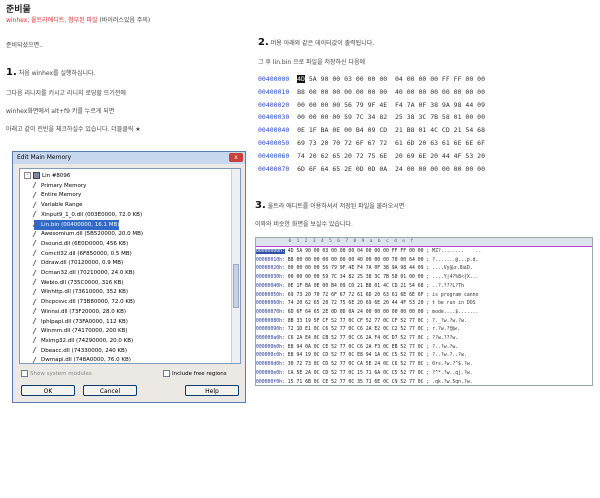 The height and width of the screenshot is (498, 600). I want to click on requirements-red: winhex, 울트라에디트, 첨부된 파일, so click(52, 20).